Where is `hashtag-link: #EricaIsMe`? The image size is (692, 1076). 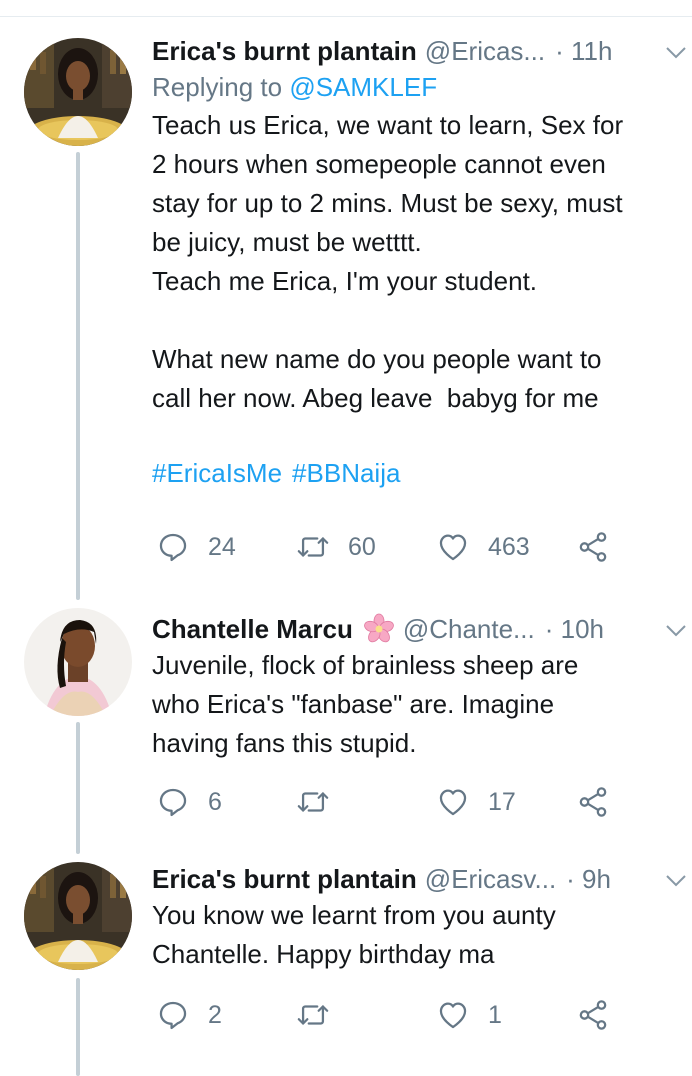
hashtag-link: #EricaIsMe is located at coordinates (217, 473).